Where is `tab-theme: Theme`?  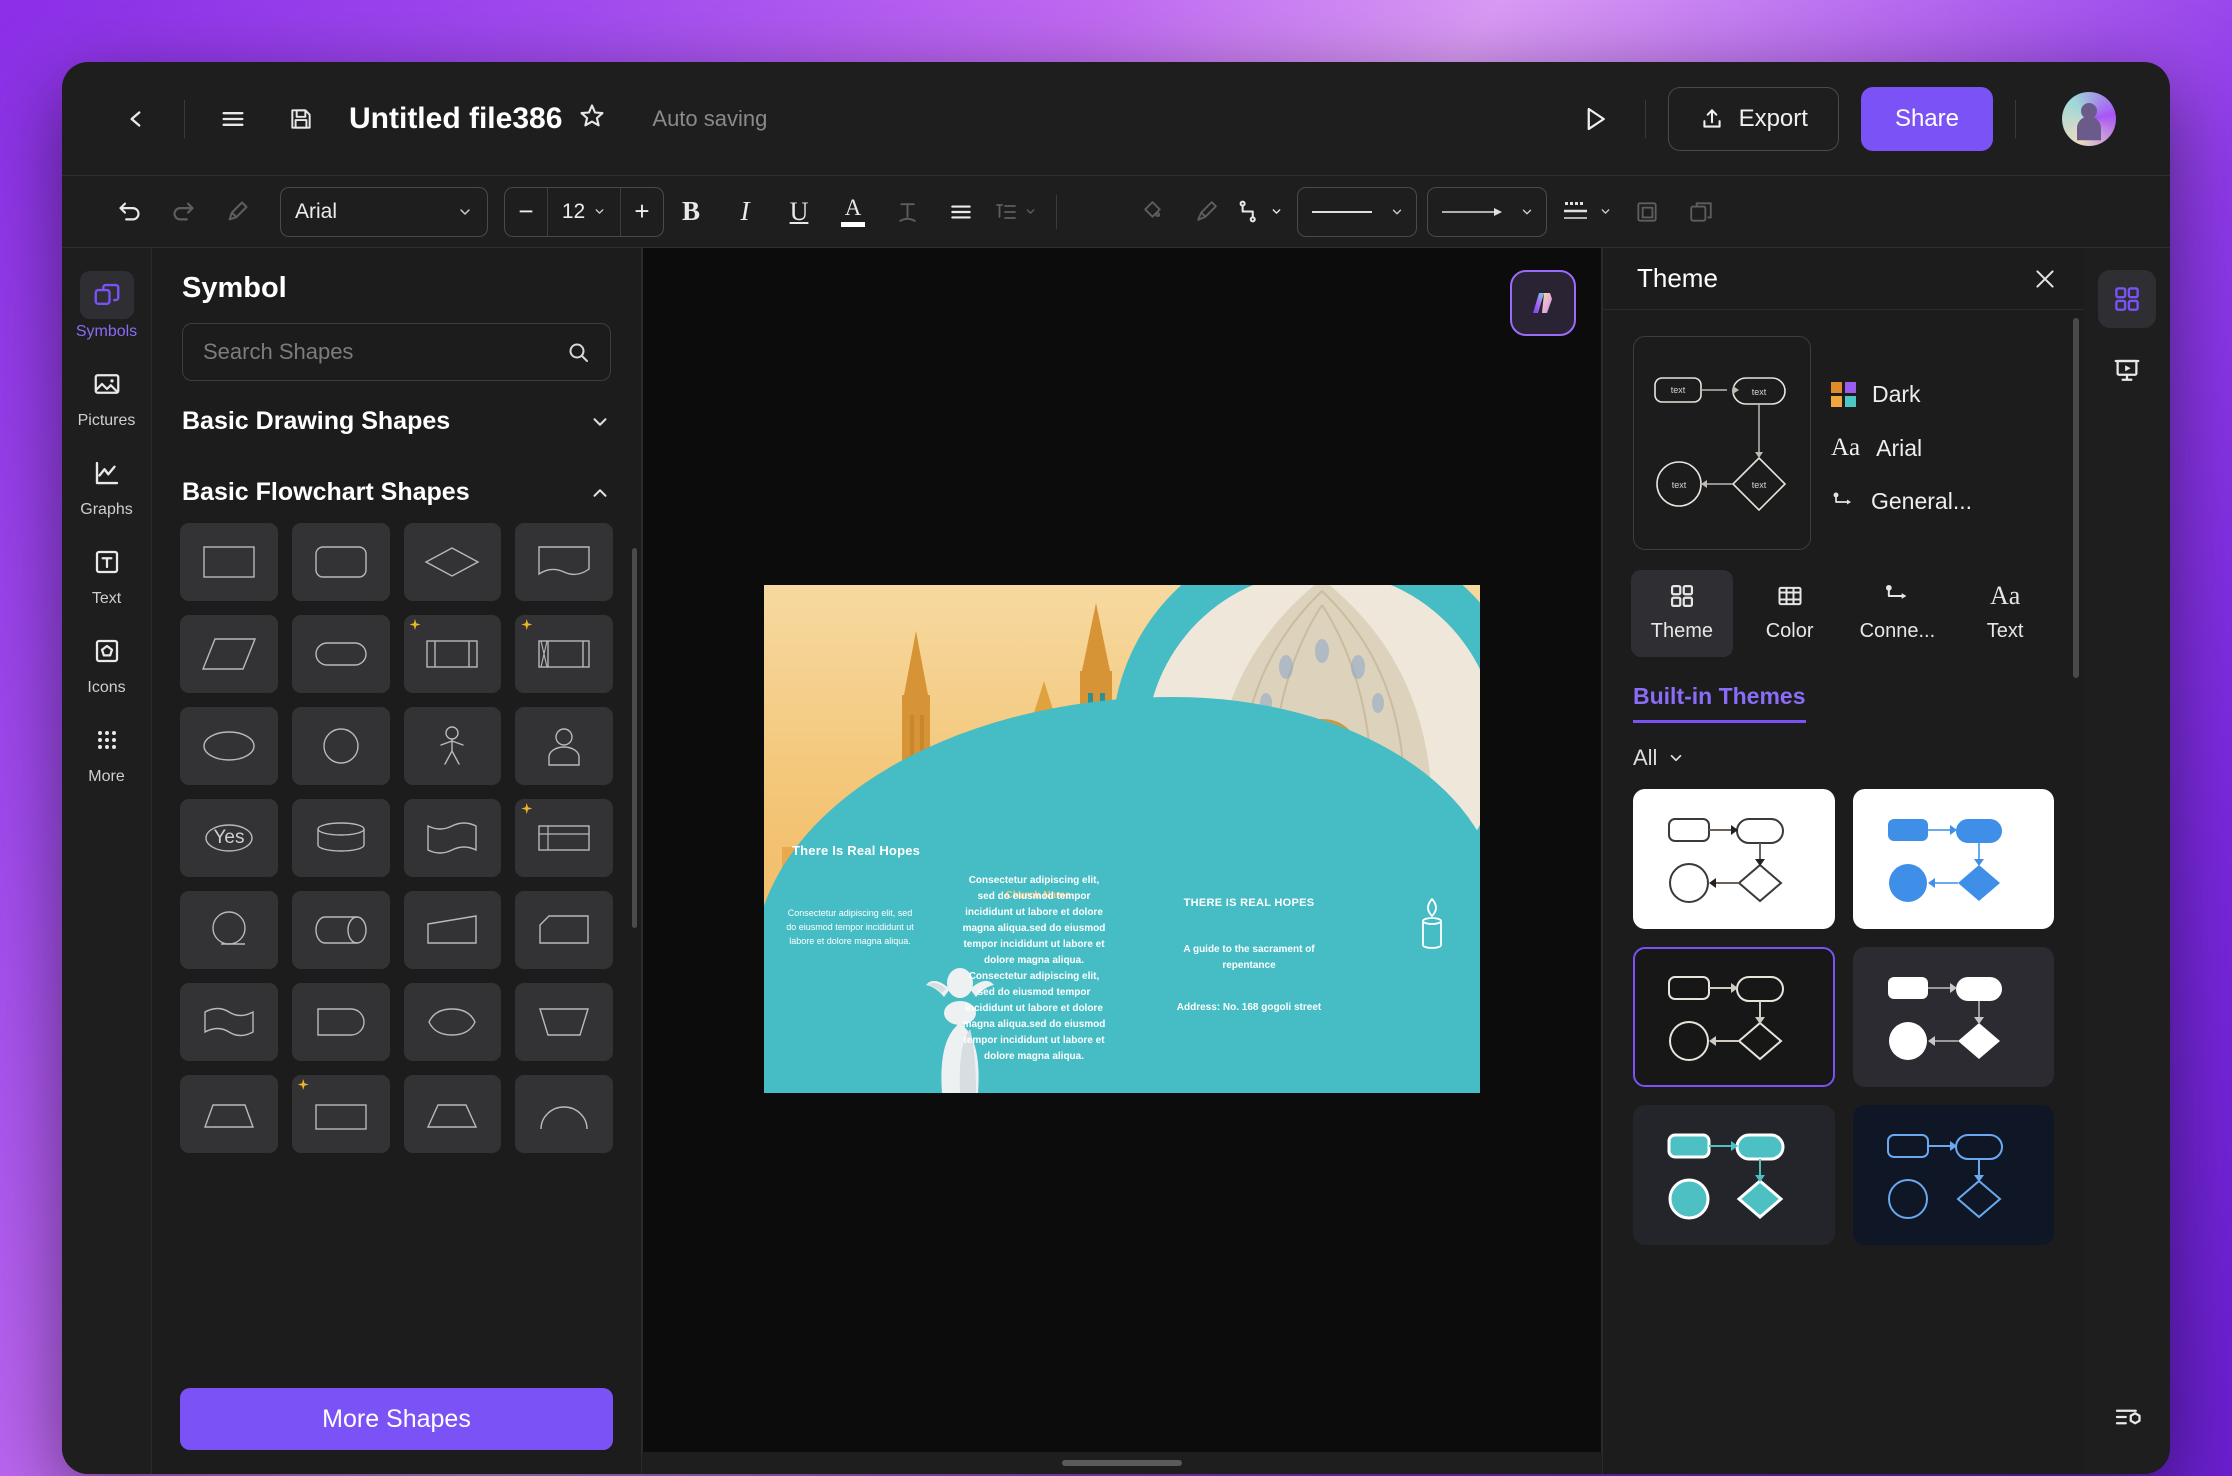
tab-theme: Theme is located at coordinates (1682, 613).